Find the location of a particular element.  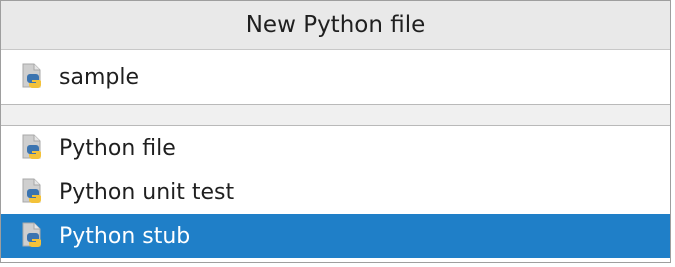

template-label: Python stub is located at coordinates (125, 236).